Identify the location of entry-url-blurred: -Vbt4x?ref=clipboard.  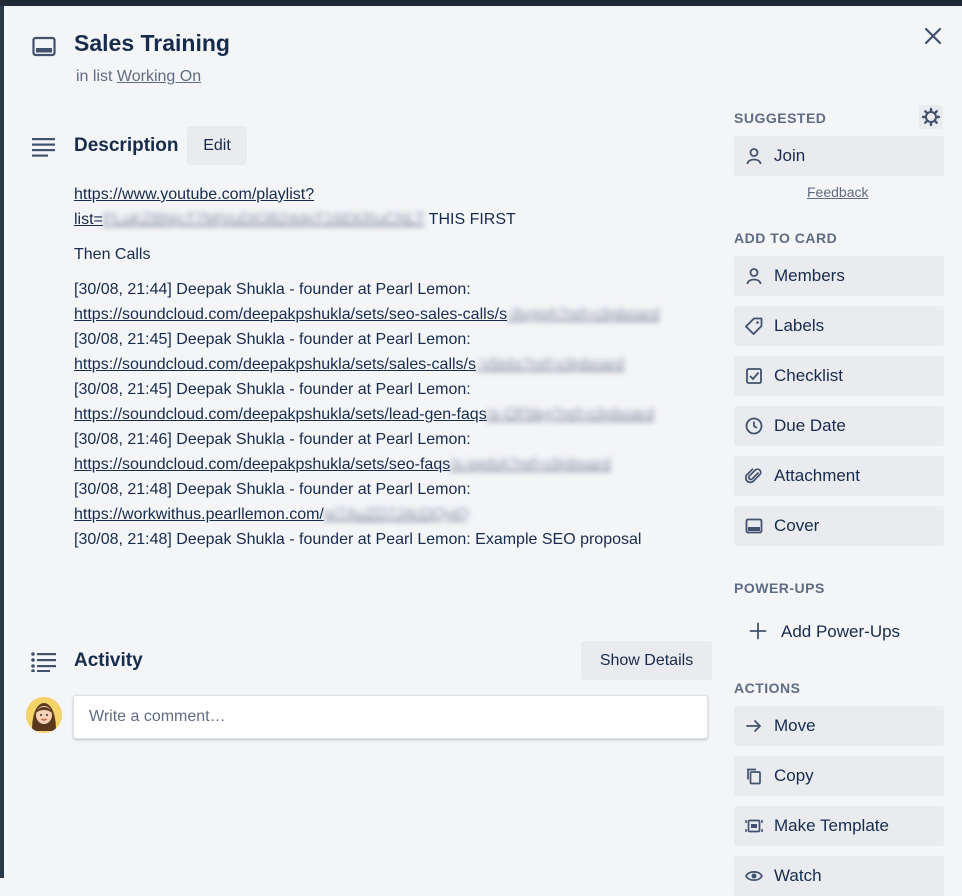
(550, 364).